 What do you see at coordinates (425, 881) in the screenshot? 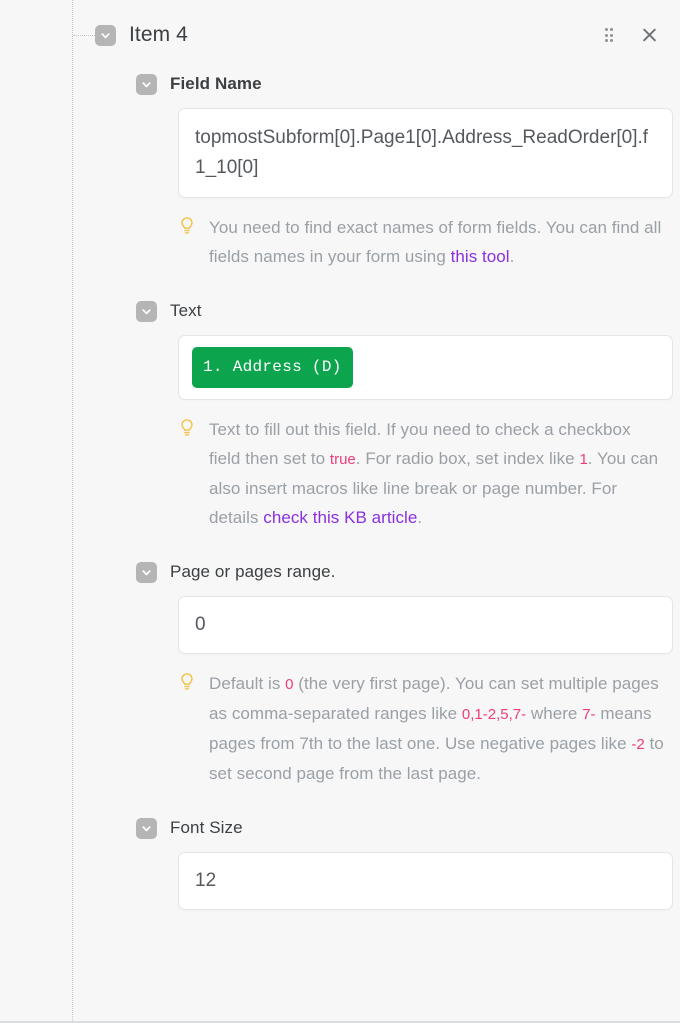
I see `input-font-size: 12` at bounding box center [425, 881].